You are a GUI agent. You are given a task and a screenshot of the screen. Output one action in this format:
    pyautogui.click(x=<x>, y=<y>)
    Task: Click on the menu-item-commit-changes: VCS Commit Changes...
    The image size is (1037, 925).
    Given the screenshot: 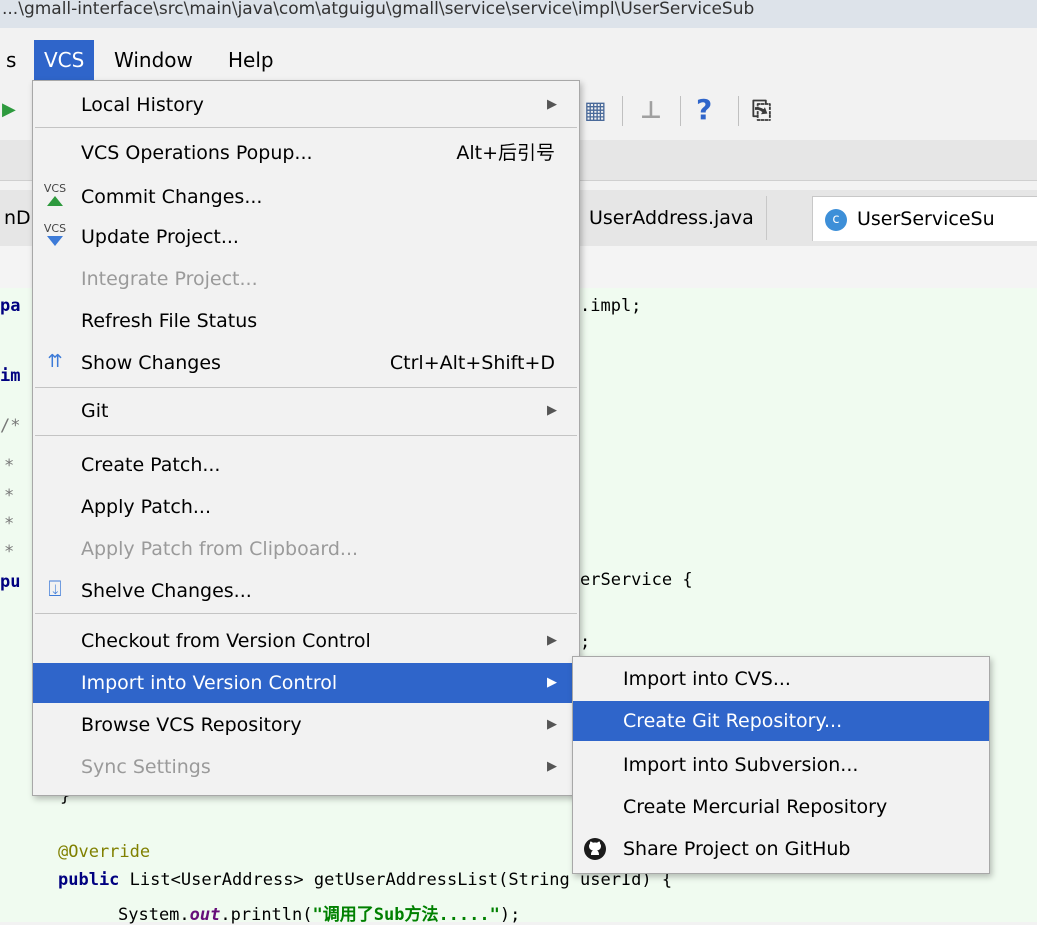 What is the action you would take?
    pyautogui.click(x=306, y=197)
    